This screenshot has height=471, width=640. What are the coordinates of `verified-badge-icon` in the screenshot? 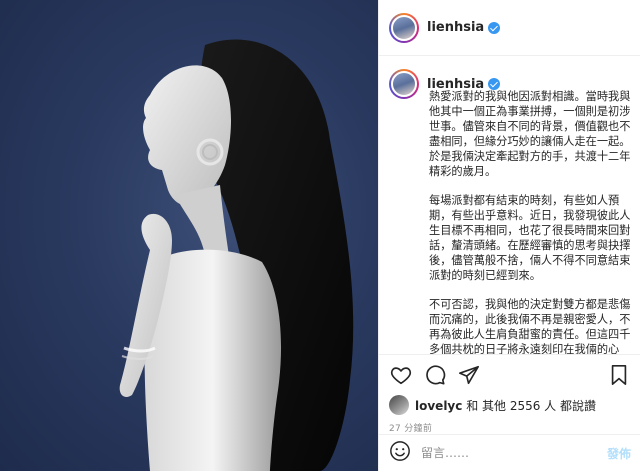 It's located at (494, 27).